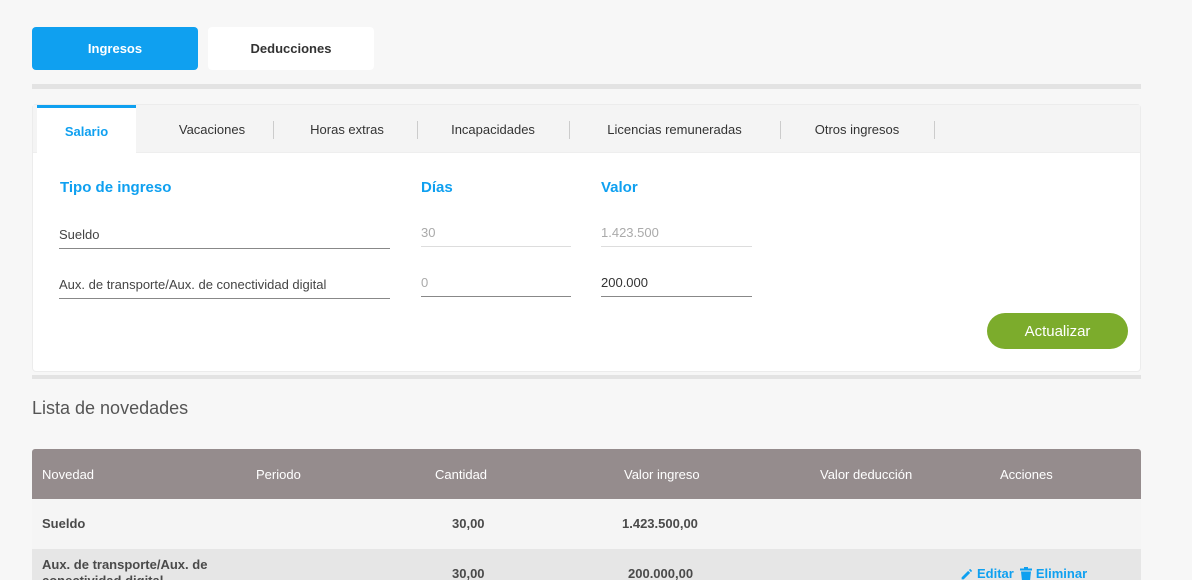 The height and width of the screenshot is (580, 1192). Describe the element at coordinates (110, 408) in the screenshot. I see `list-title: Lista de novedades` at that location.